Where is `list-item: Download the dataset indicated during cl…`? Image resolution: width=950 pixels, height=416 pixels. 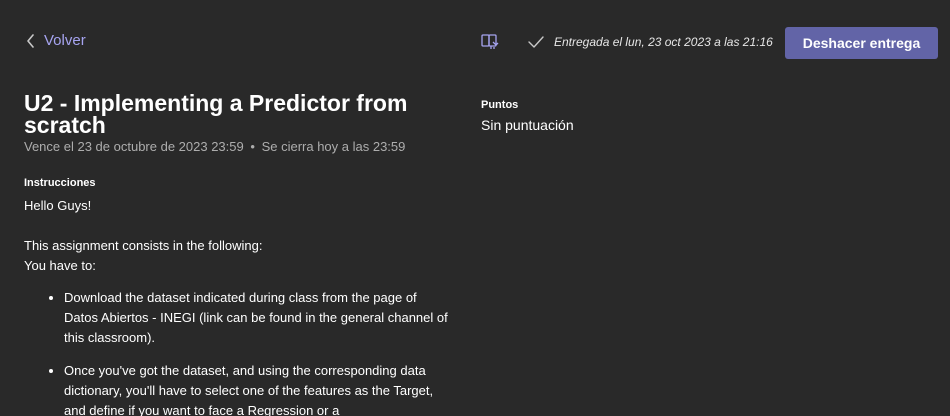 list-item: Download the dataset indicated during cl… is located at coordinates (259, 318).